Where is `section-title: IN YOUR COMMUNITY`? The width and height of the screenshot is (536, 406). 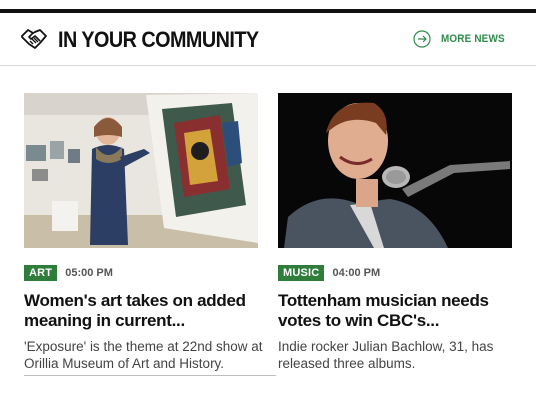
section-title: IN YOUR COMMUNITY is located at coordinates (158, 39).